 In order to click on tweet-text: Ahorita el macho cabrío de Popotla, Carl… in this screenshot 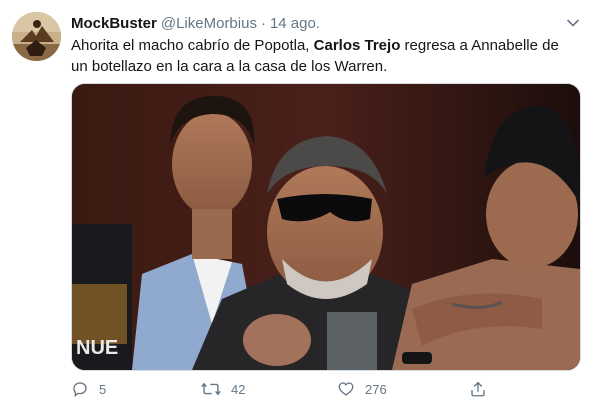, I will do `click(323, 56)`.